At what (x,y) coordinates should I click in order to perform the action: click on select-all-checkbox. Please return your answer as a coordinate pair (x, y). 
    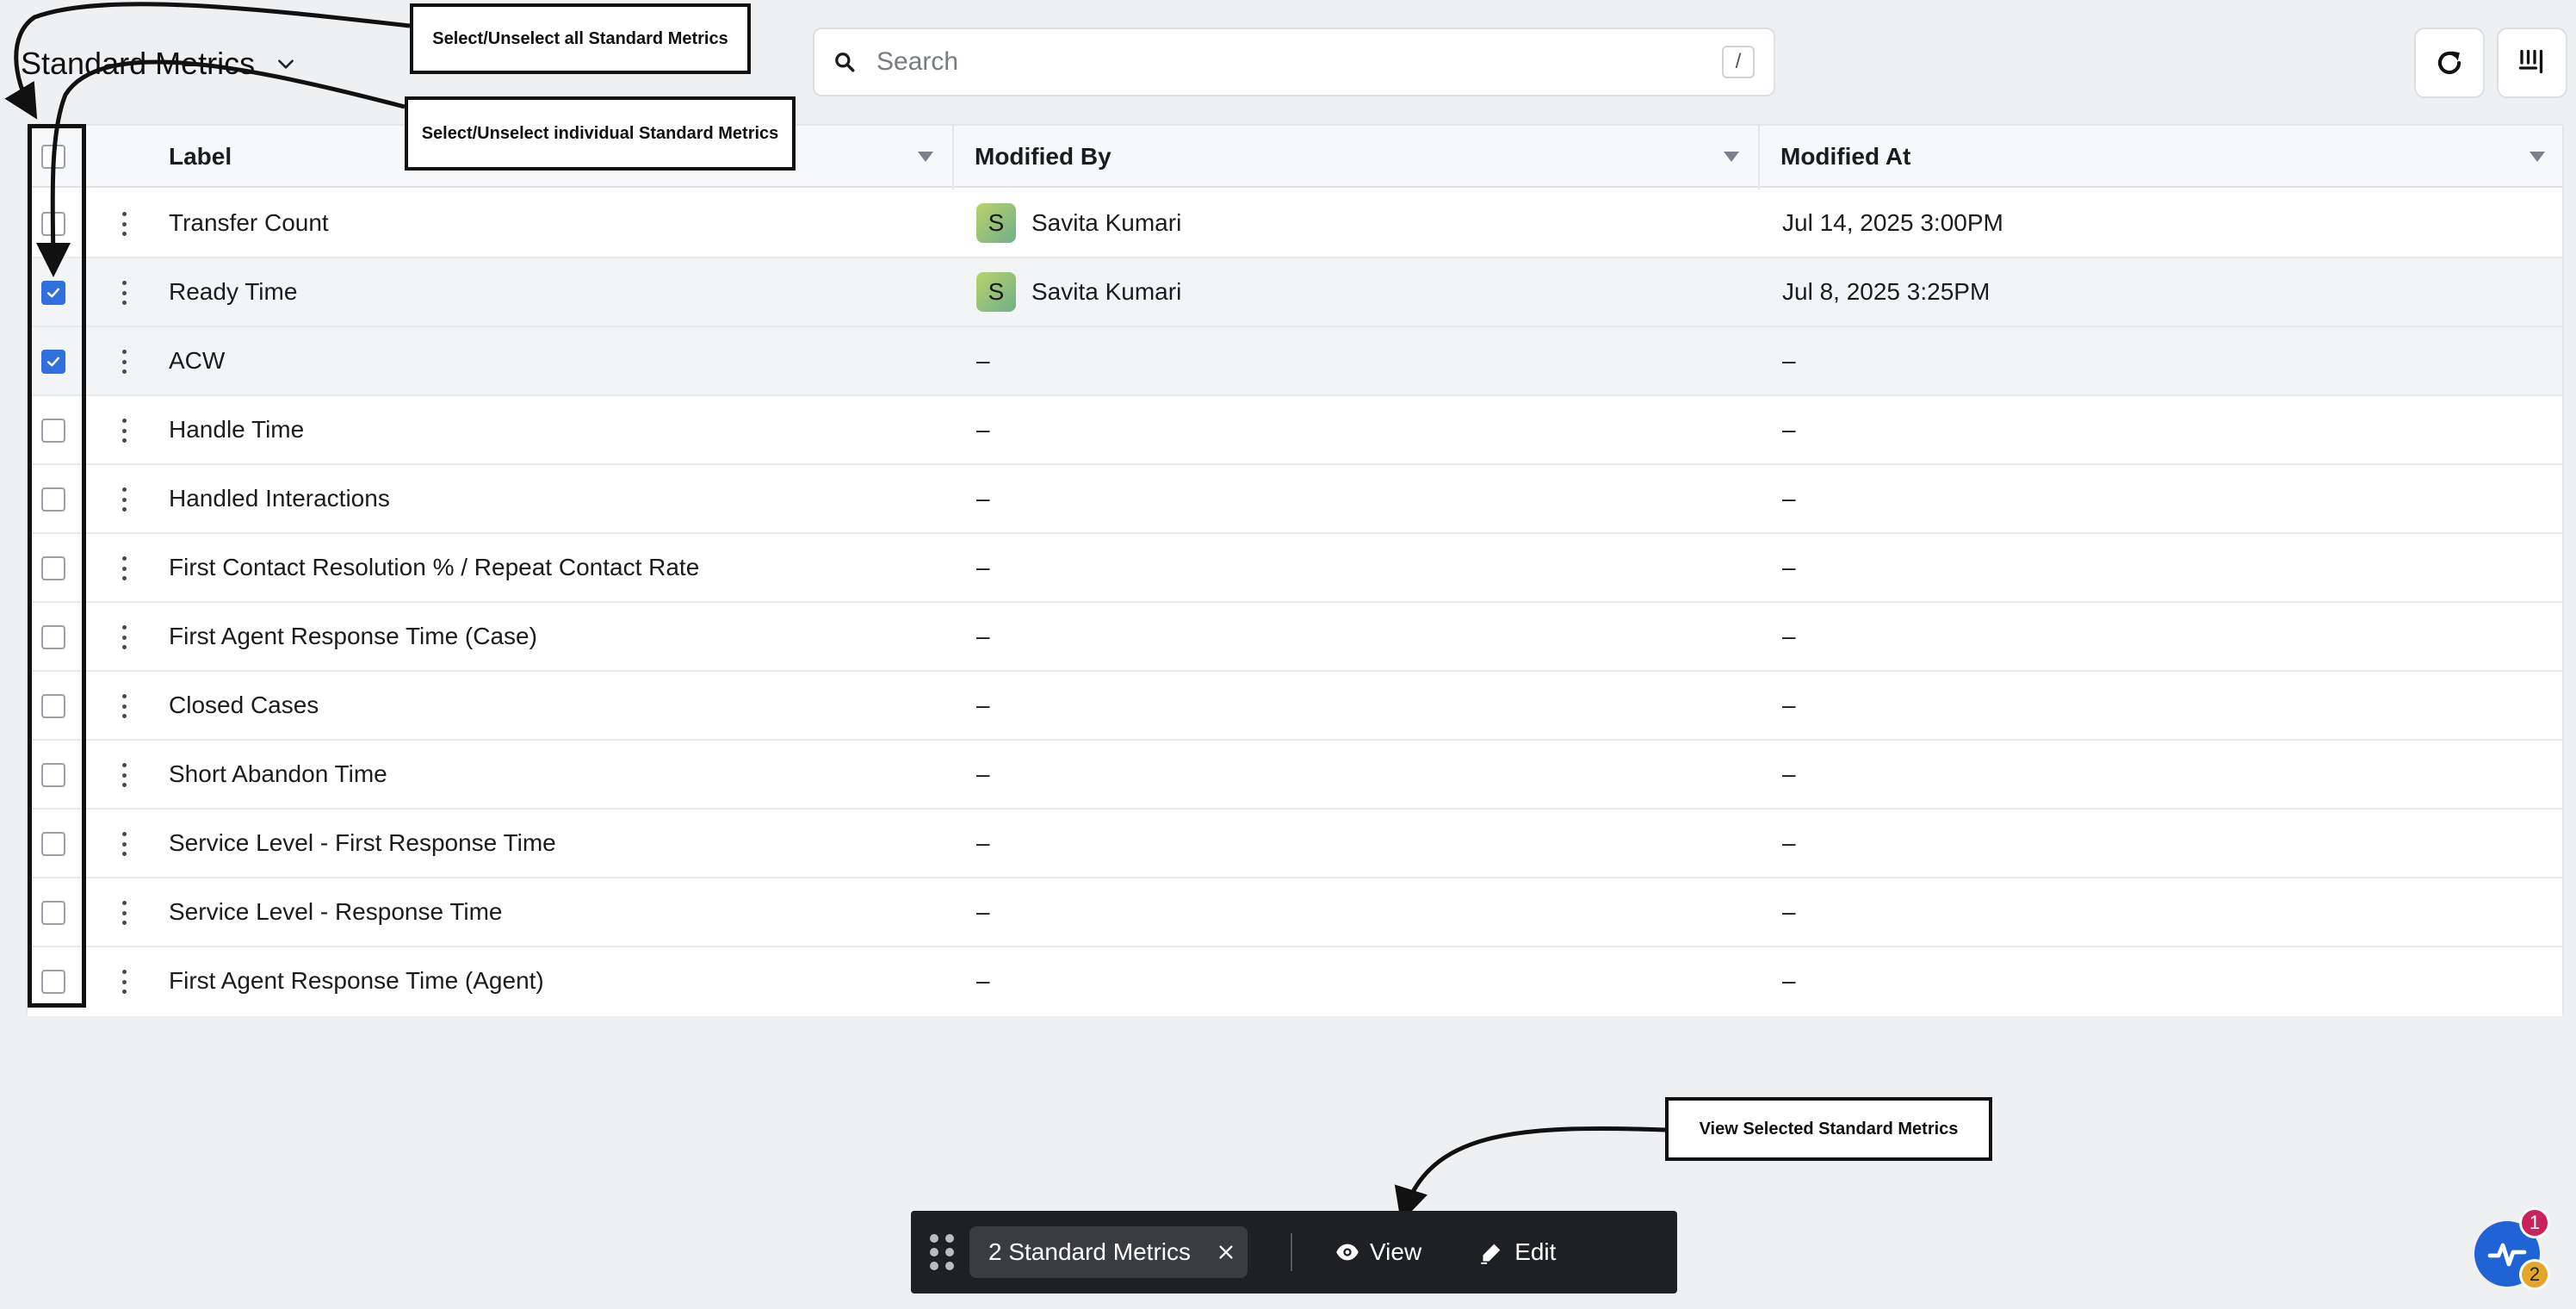
    Looking at the image, I should click on (53, 157).